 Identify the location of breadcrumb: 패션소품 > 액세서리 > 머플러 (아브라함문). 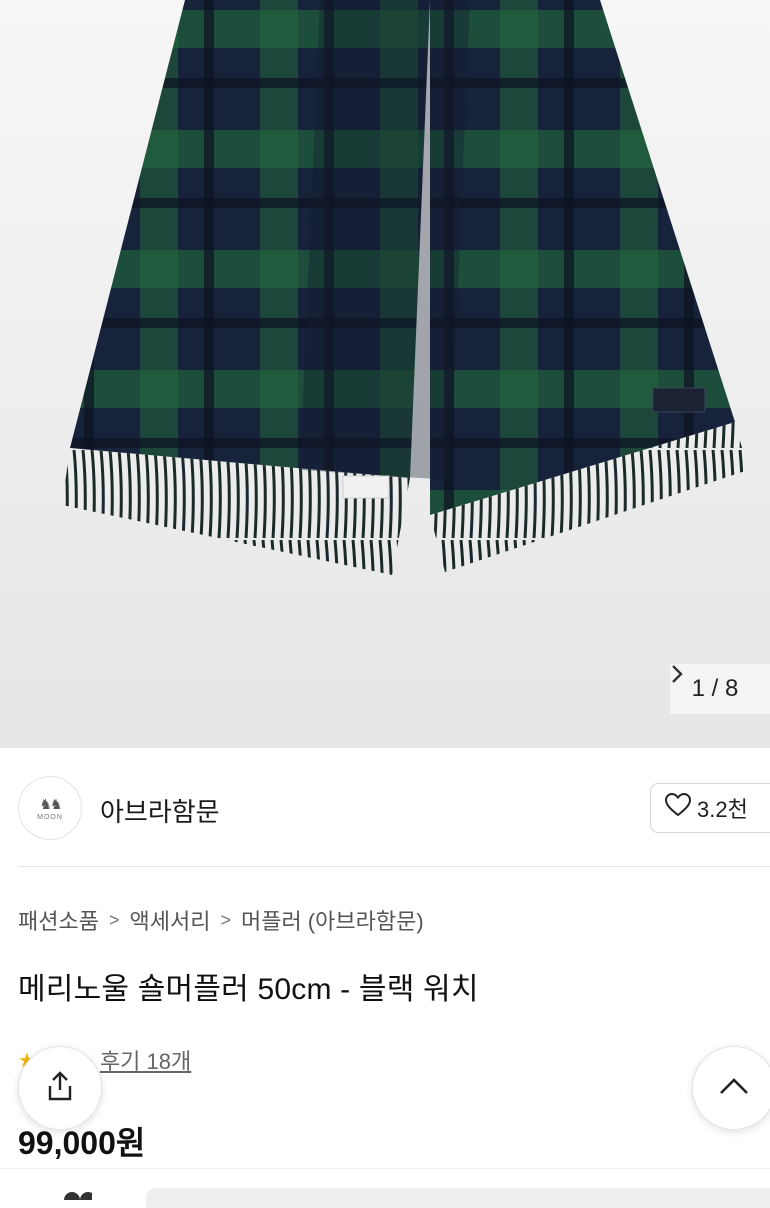
(221, 920).